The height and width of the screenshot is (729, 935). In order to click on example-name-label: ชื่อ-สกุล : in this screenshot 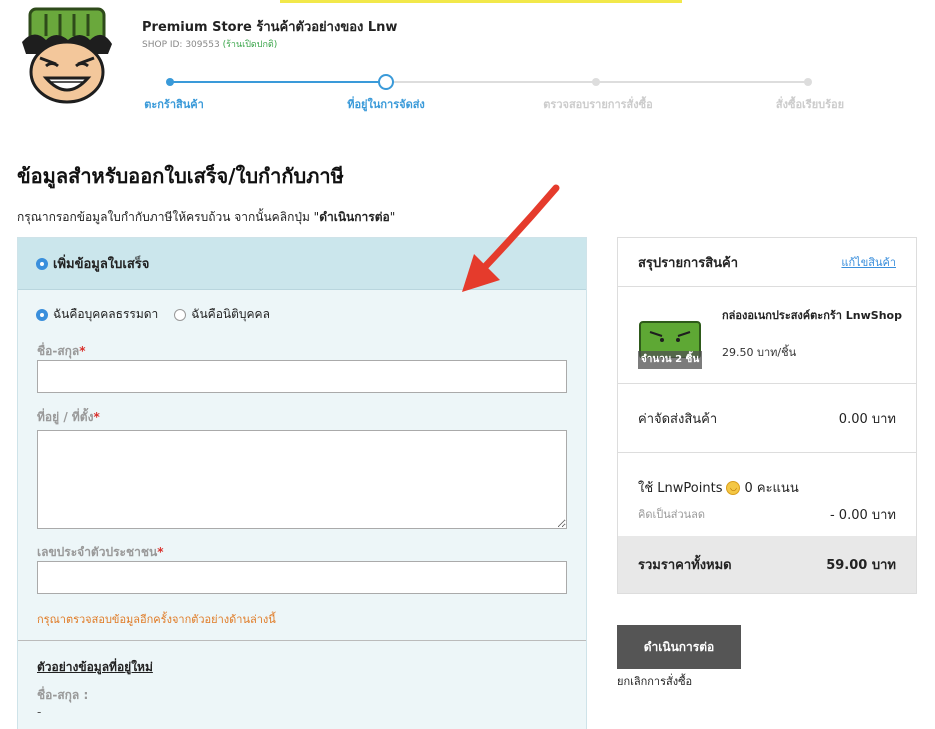, I will do `click(63, 695)`.